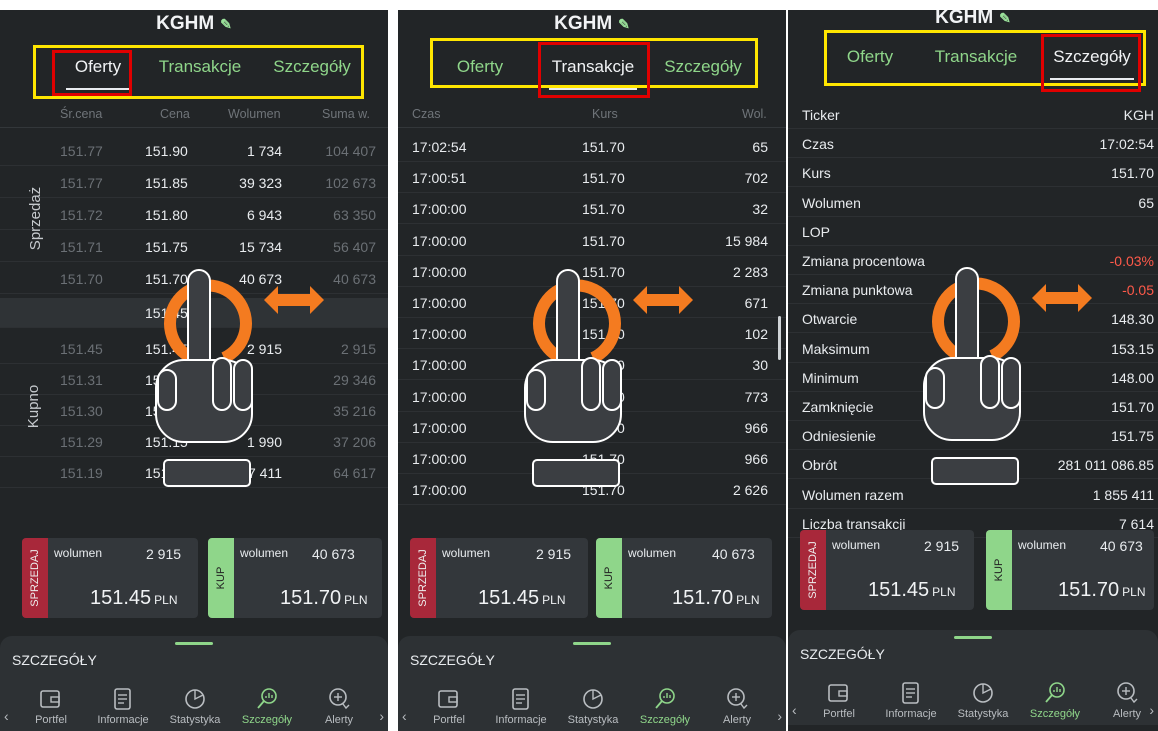 The image size is (1158, 731). What do you see at coordinates (973, 465) in the screenshot?
I see `detail-row: Obrót 281 011 086.85` at bounding box center [973, 465].